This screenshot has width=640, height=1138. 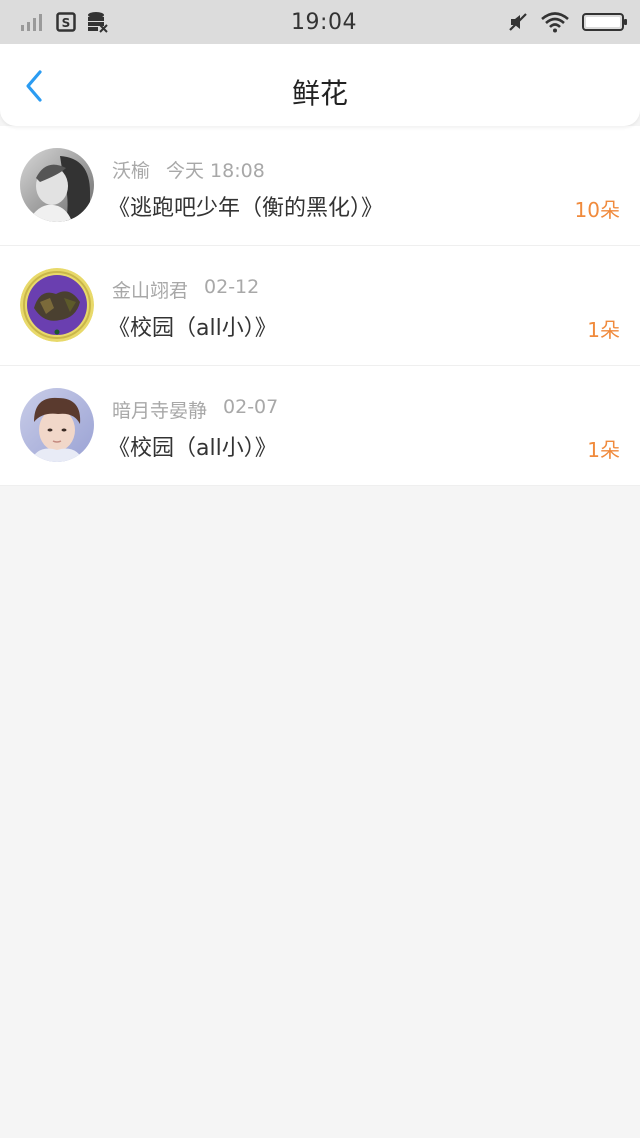 I want to click on status-right, so click(x=548, y=22).